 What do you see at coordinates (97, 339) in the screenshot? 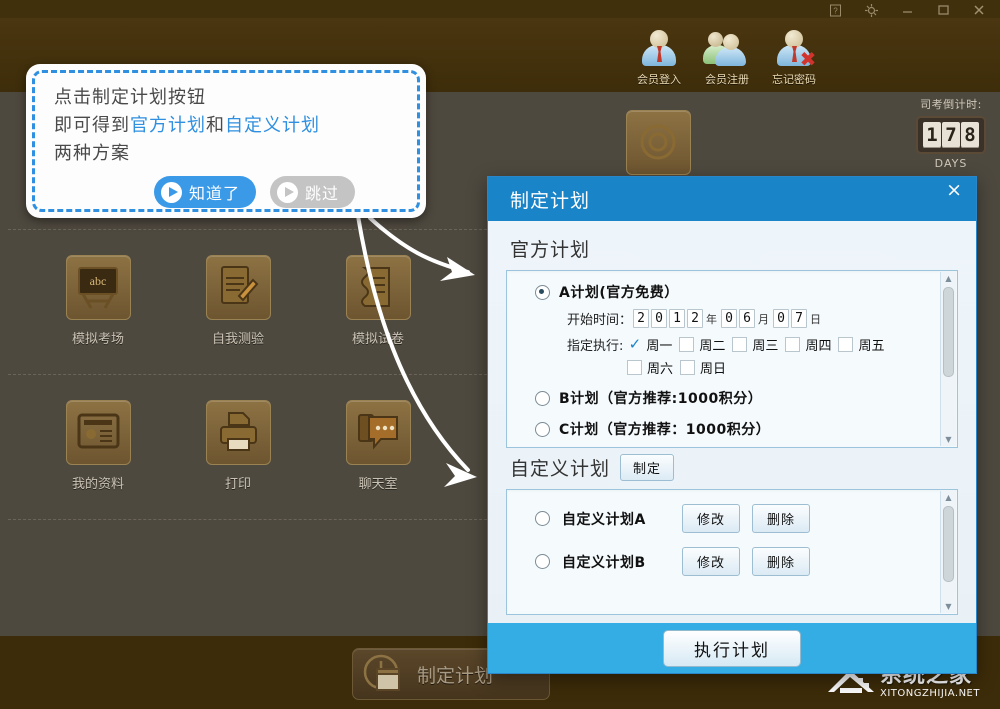
I see `tile-label: 模拟考场` at bounding box center [97, 339].